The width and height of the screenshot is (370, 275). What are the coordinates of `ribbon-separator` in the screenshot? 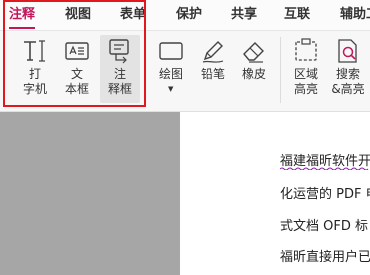 It's located at (280, 70).